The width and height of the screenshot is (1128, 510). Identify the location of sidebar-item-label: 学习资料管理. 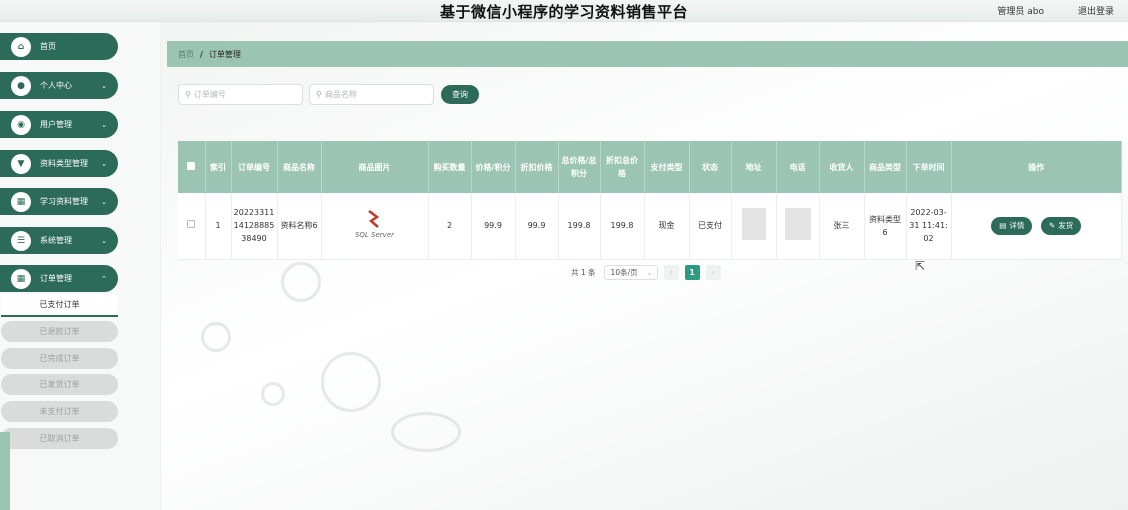
(64, 201).